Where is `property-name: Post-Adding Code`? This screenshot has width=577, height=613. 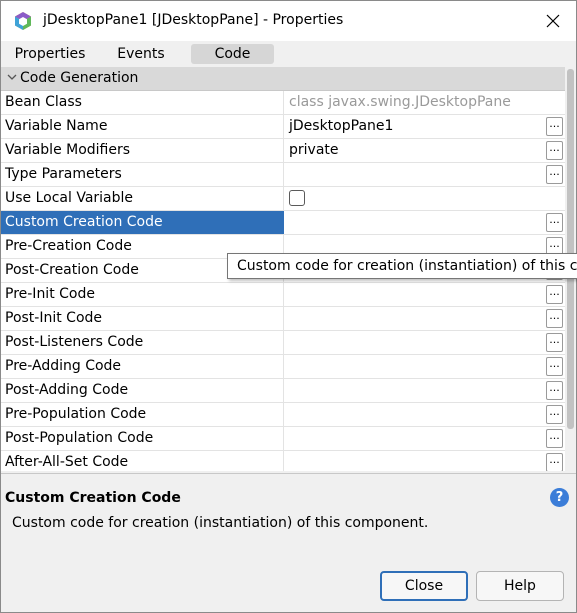
property-name: Post-Adding Code is located at coordinates (142, 390).